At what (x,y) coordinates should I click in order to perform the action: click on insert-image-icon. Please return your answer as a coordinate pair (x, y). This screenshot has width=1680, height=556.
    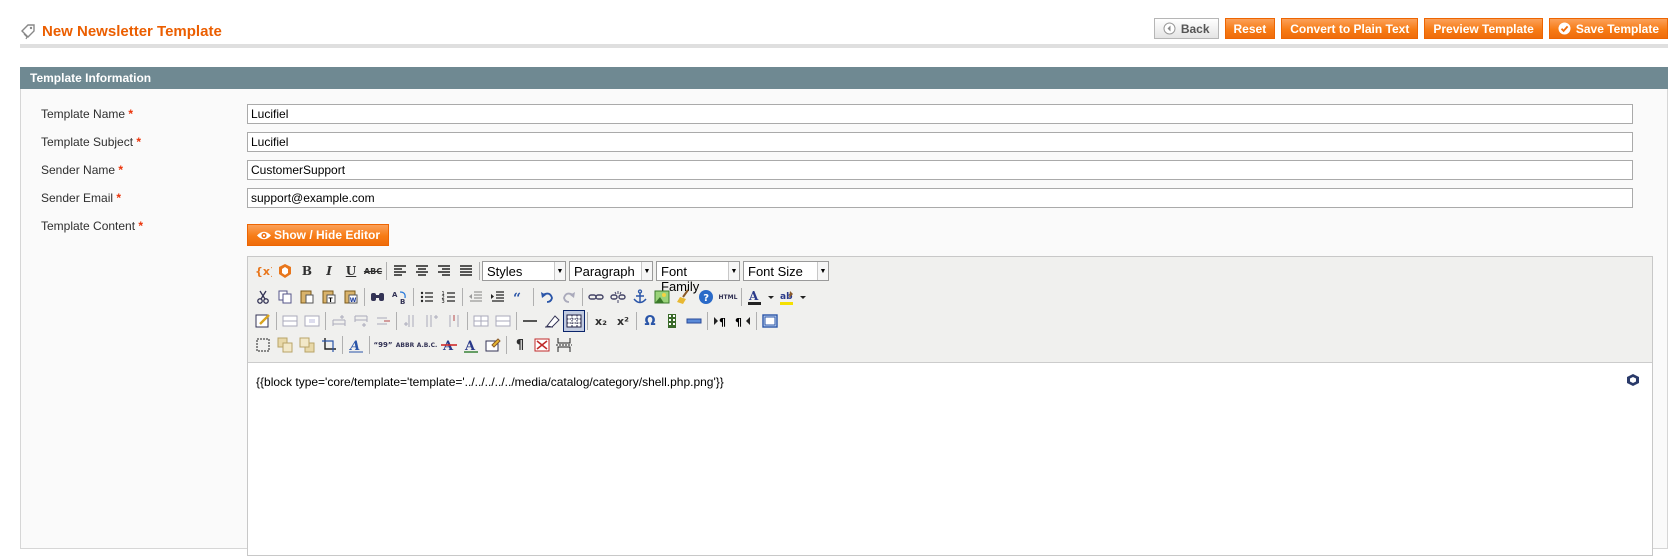
    Looking at the image, I should click on (662, 297).